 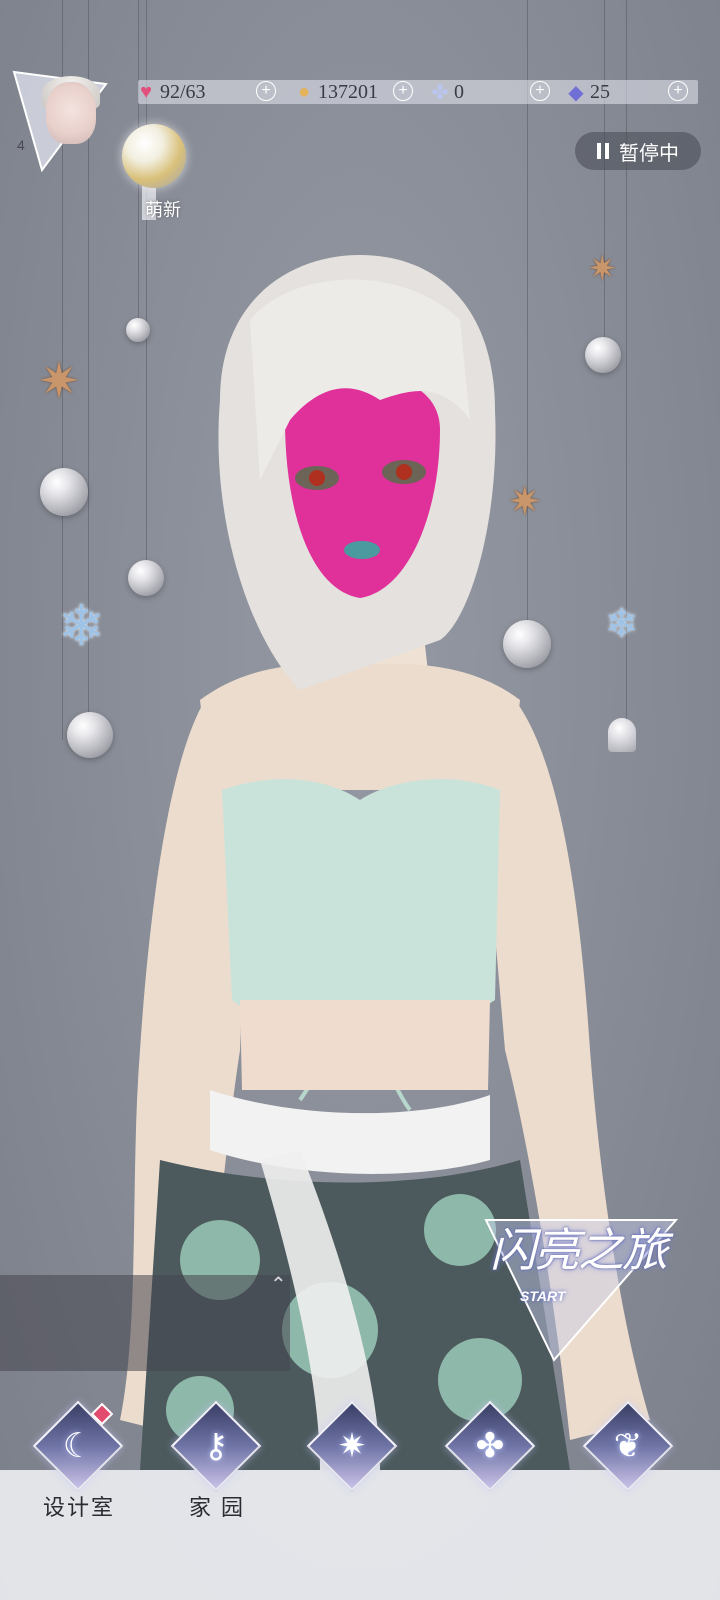 What do you see at coordinates (678, 91) in the screenshot?
I see `add-diamond-button: +` at bounding box center [678, 91].